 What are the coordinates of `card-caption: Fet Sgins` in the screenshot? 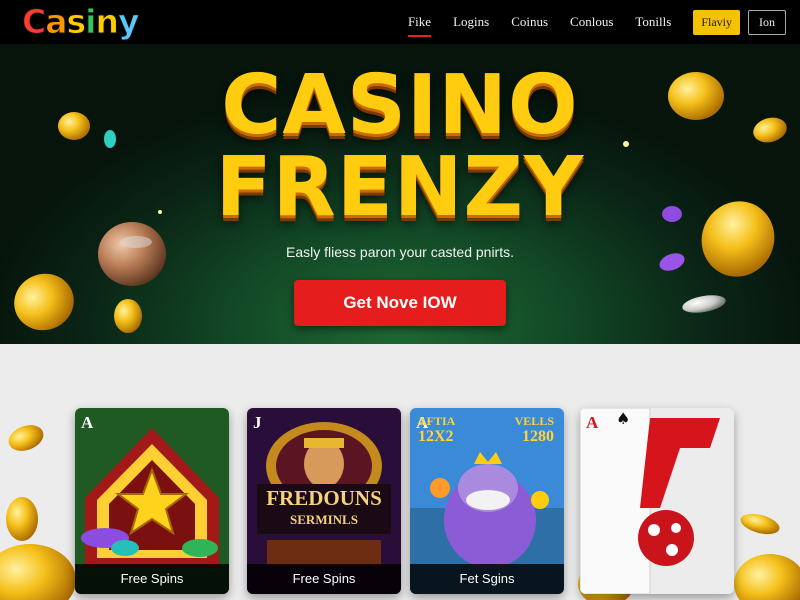 It's located at (487, 579).